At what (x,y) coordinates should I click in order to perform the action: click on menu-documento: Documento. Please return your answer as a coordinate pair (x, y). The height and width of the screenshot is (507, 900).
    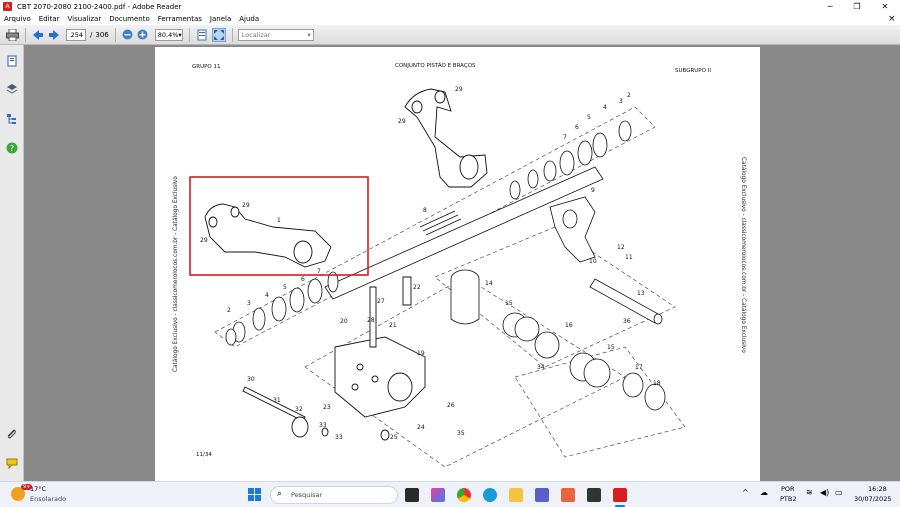
    Looking at the image, I should click on (129, 19).